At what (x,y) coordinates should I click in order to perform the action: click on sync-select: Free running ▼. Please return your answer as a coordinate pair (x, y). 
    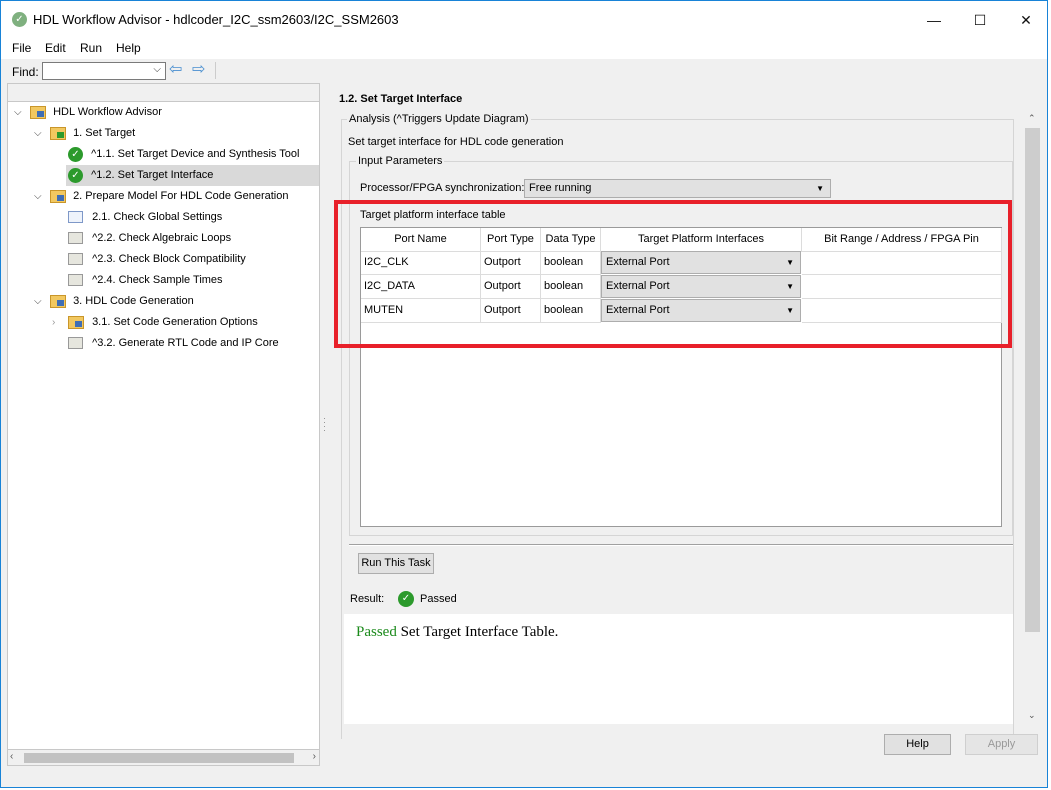
    Looking at the image, I should click on (677, 188).